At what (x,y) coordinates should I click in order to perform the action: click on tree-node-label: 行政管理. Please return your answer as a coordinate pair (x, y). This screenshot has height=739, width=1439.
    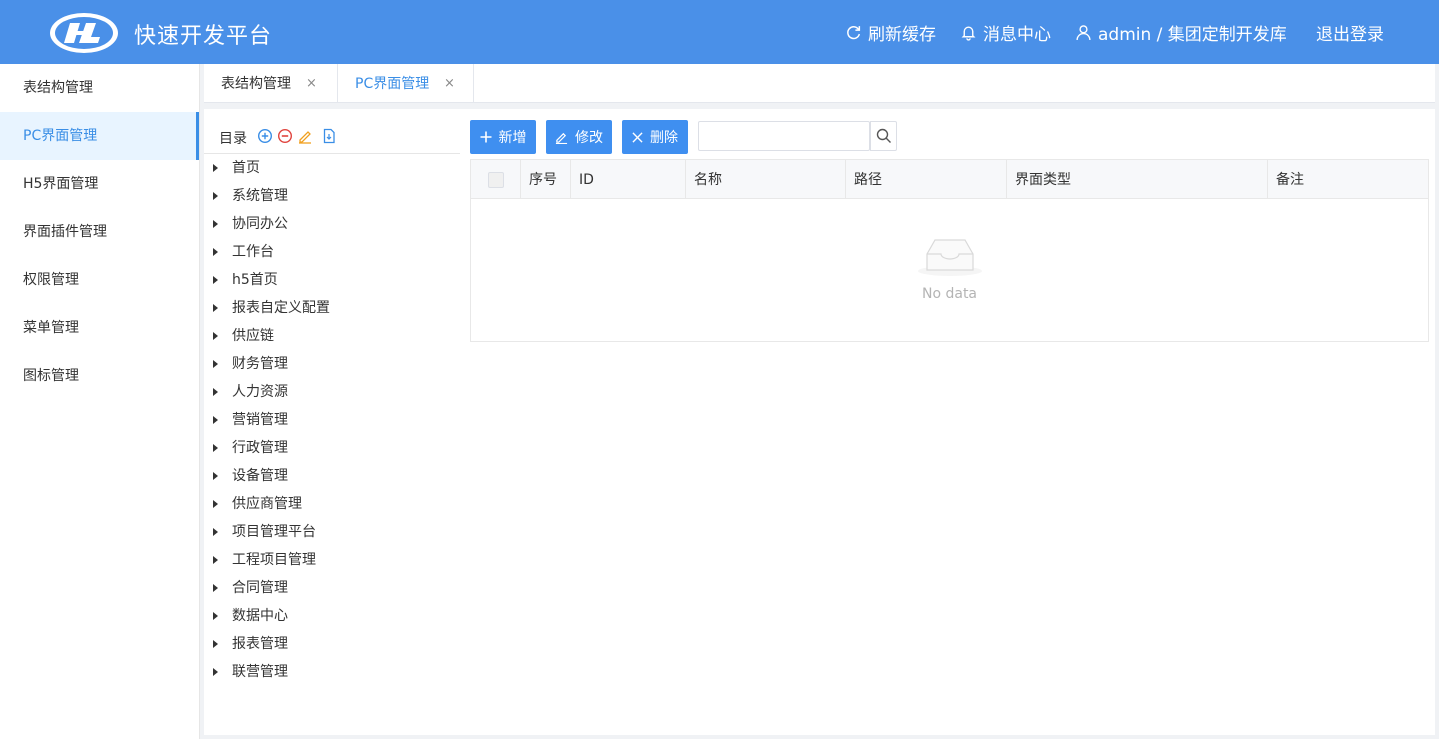
    Looking at the image, I should click on (260, 448).